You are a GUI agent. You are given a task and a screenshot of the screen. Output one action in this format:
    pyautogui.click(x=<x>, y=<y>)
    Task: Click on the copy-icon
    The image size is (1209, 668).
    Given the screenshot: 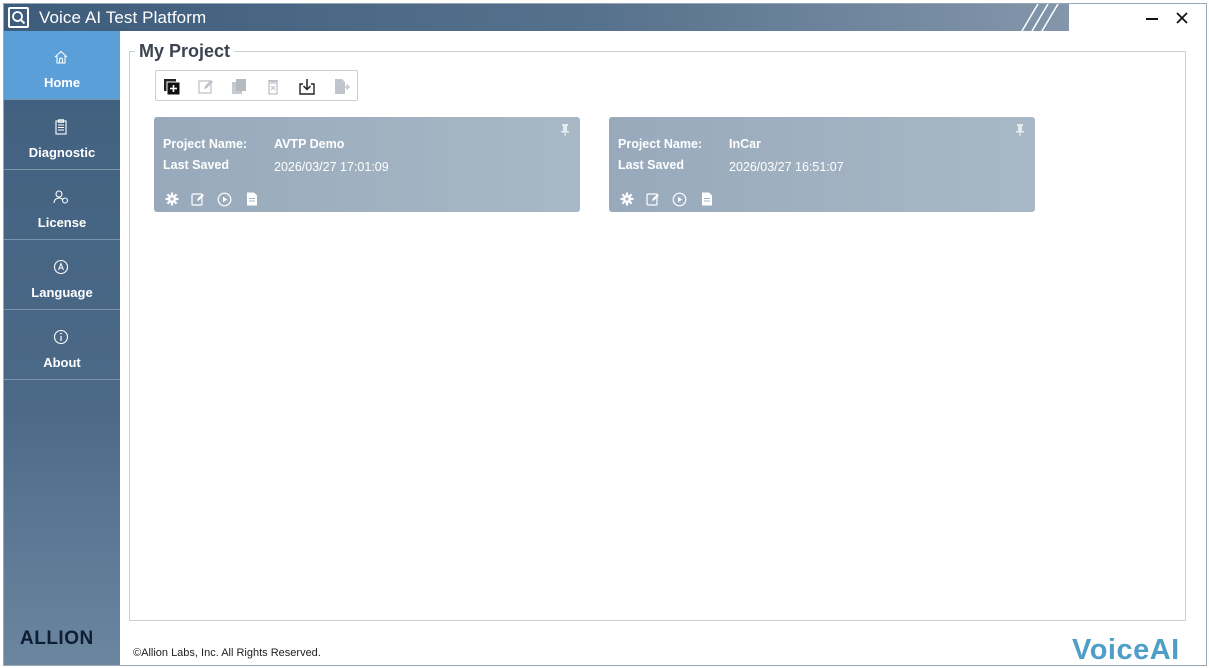 What is the action you would take?
    pyautogui.click(x=239, y=86)
    